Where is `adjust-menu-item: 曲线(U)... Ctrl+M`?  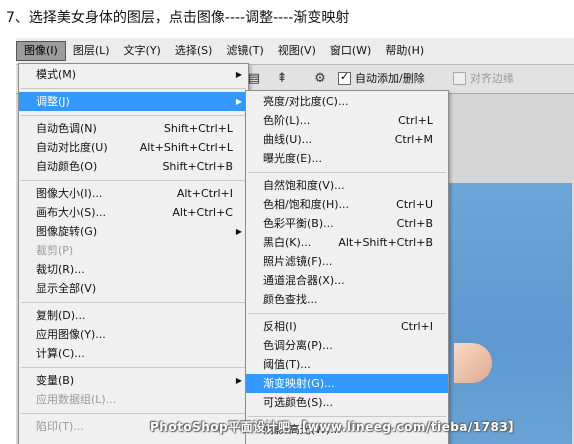 adjust-menu-item: 曲线(U)... Ctrl+M is located at coordinates (347, 139).